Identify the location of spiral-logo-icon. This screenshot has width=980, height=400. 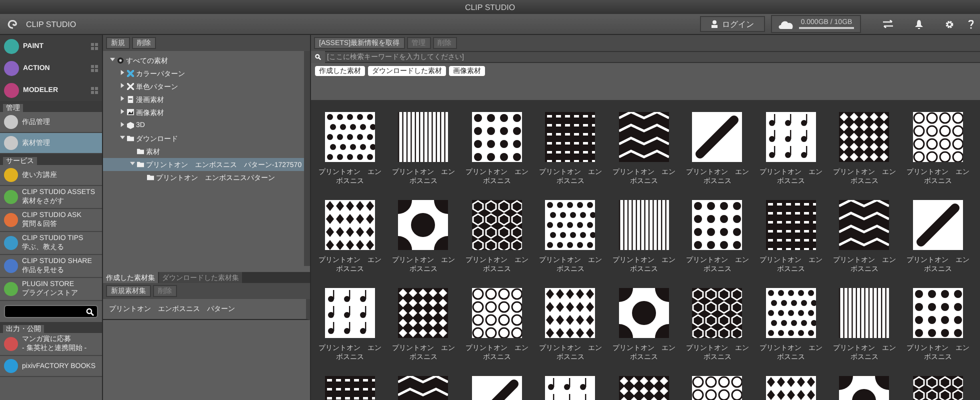
(13, 24).